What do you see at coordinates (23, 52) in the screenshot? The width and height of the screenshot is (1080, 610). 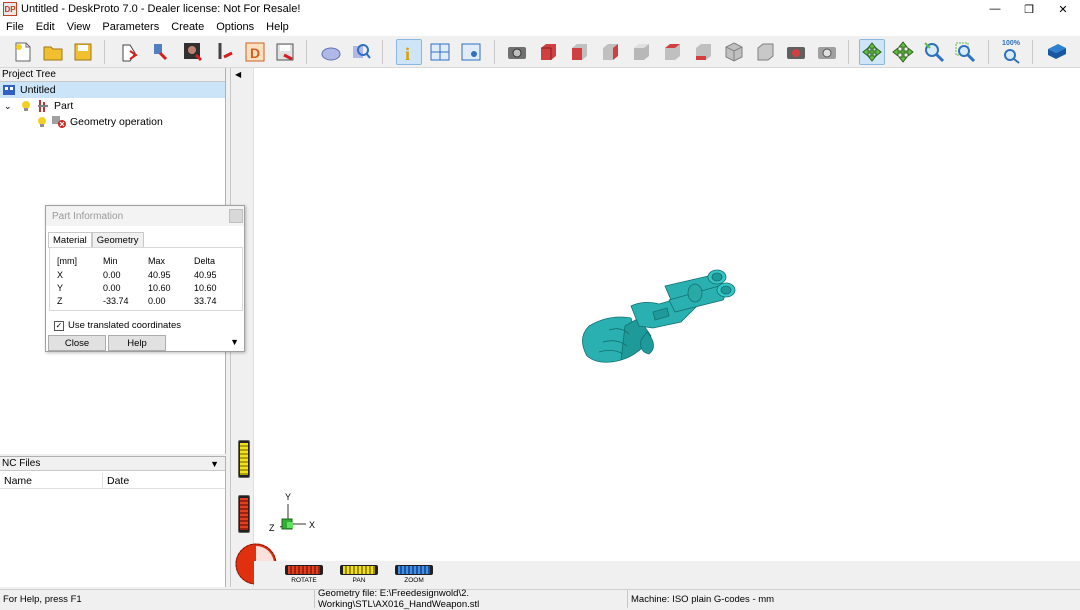 I see `new-icon` at bounding box center [23, 52].